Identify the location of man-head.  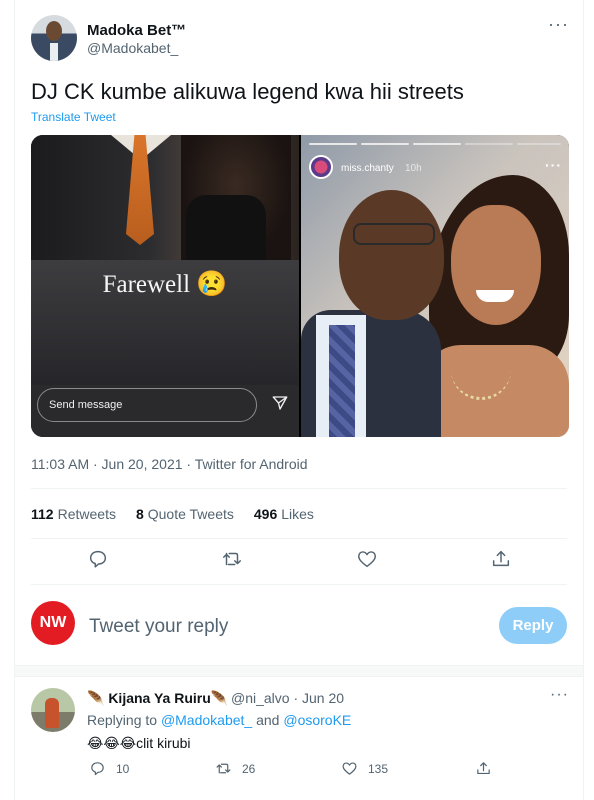
(391, 255).